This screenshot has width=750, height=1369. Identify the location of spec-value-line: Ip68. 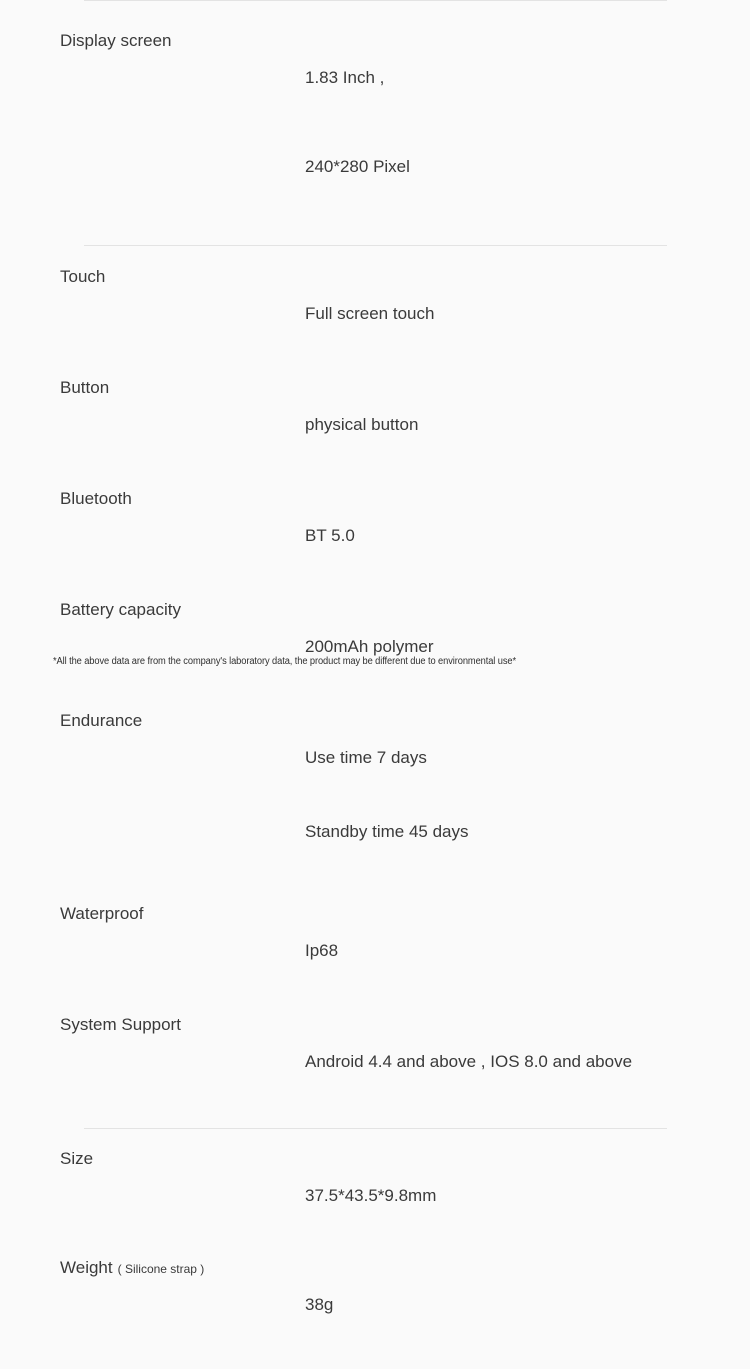
(322, 950).